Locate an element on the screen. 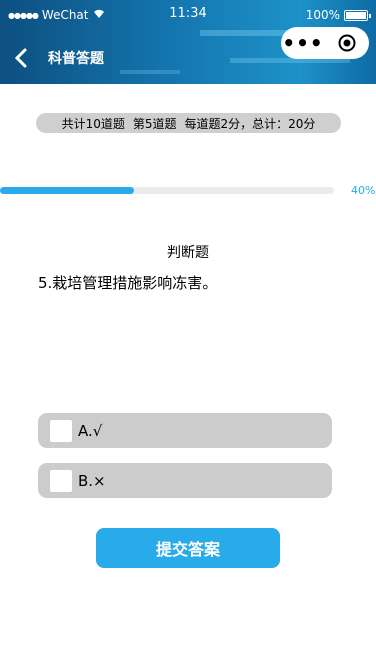 The width and height of the screenshot is (376, 669). progress-label: 40% is located at coordinates (363, 190).